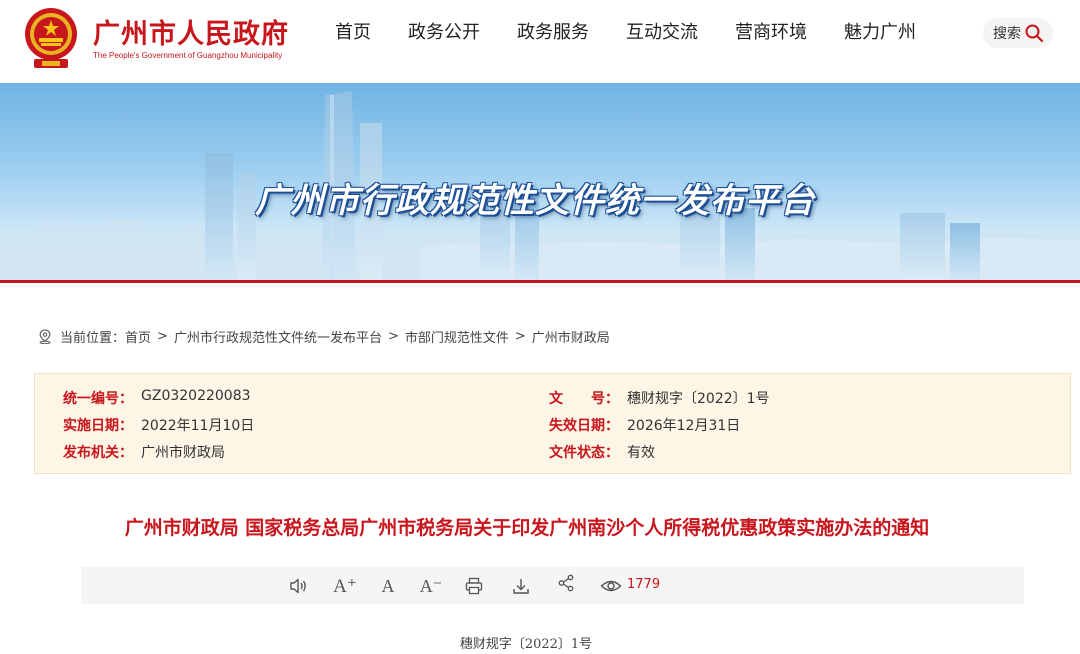 The width and height of the screenshot is (1080, 654). Describe the element at coordinates (98, 453) in the screenshot. I see `meta-issuer-label: 发布机关：` at that location.